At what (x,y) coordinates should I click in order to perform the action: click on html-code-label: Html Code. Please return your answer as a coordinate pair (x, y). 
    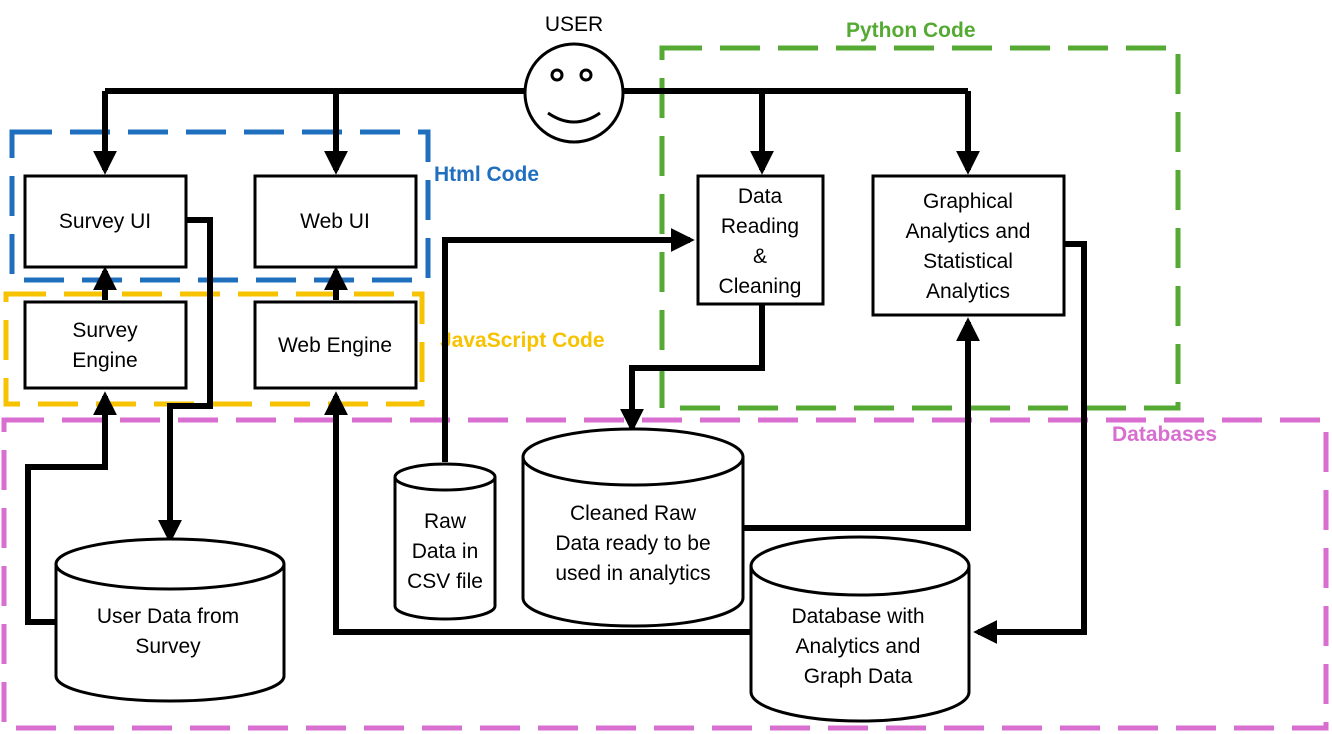
    Looking at the image, I should click on (486, 174).